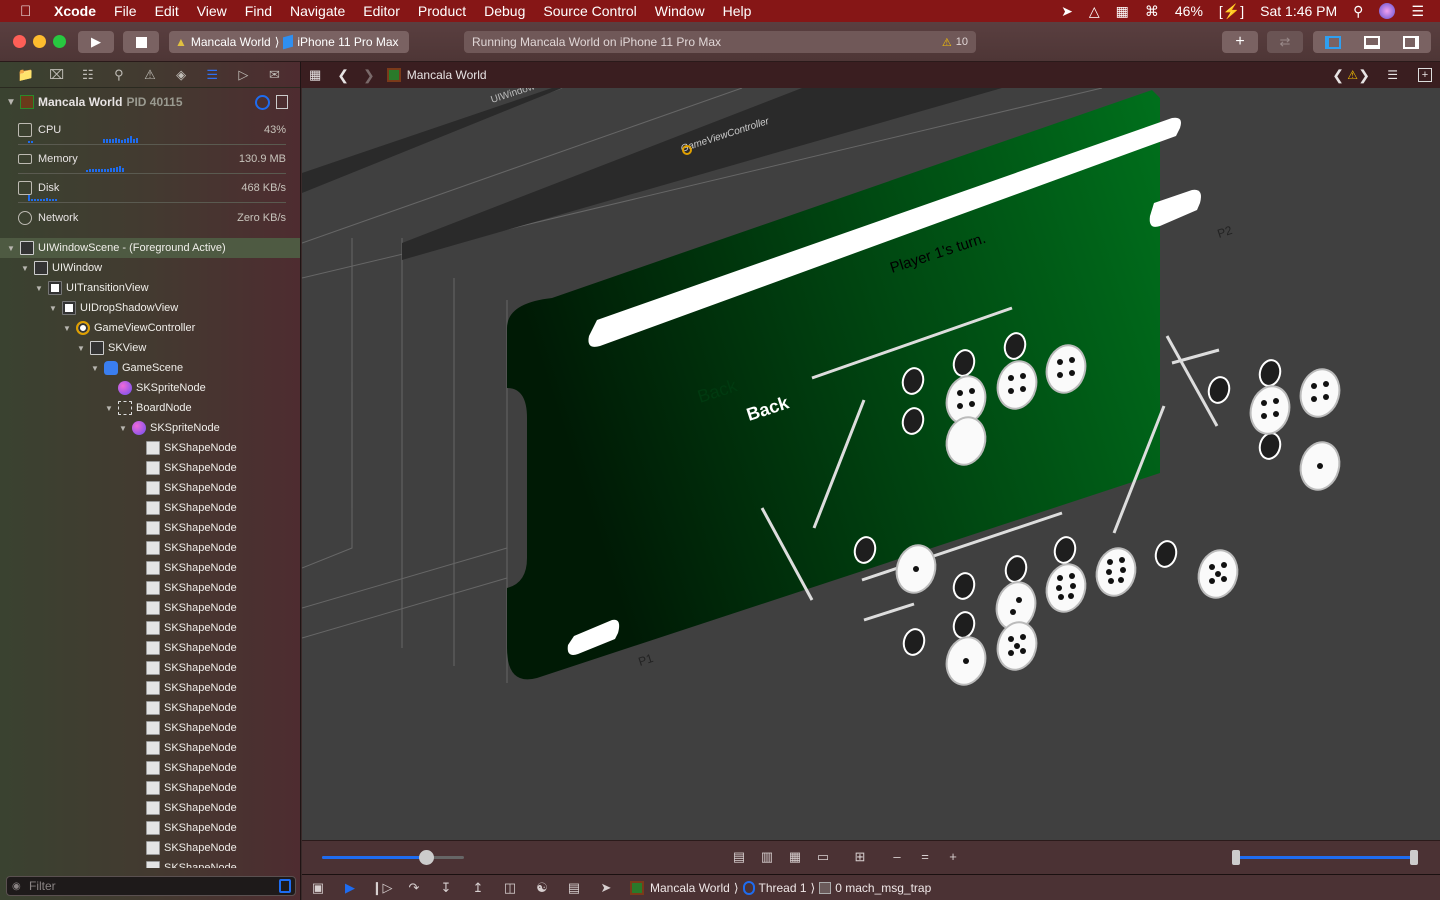 The height and width of the screenshot is (900, 1440). I want to click on contents-icon: ▭, so click(823, 857).